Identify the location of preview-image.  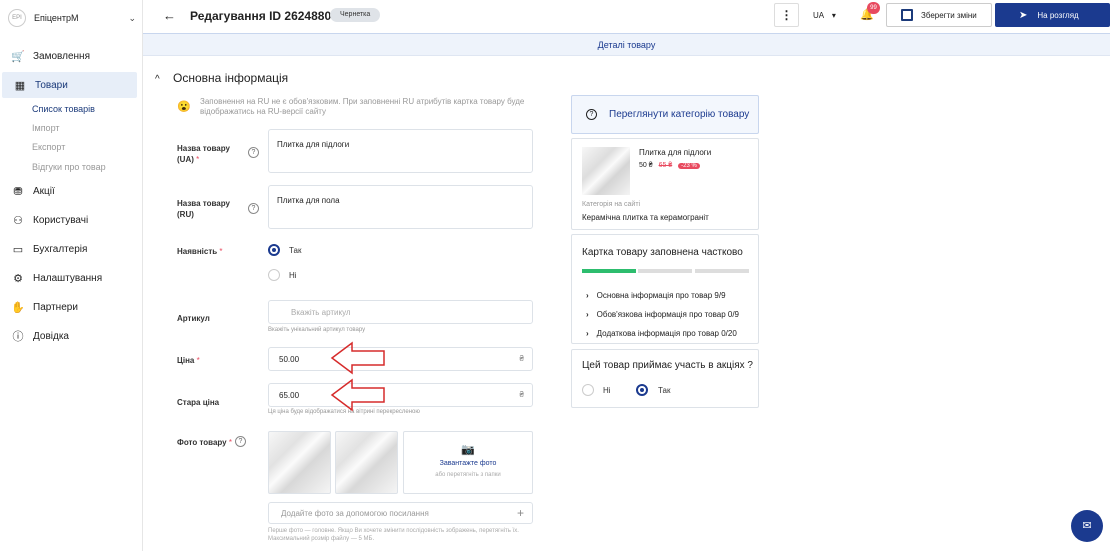
(606, 171).